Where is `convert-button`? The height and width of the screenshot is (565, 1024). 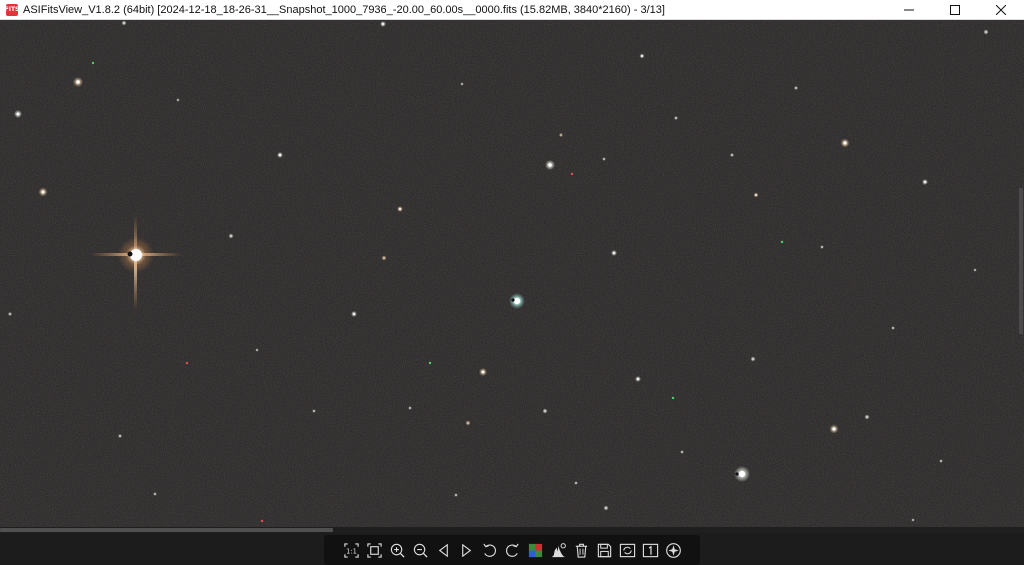
convert-button is located at coordinates (627, 550).